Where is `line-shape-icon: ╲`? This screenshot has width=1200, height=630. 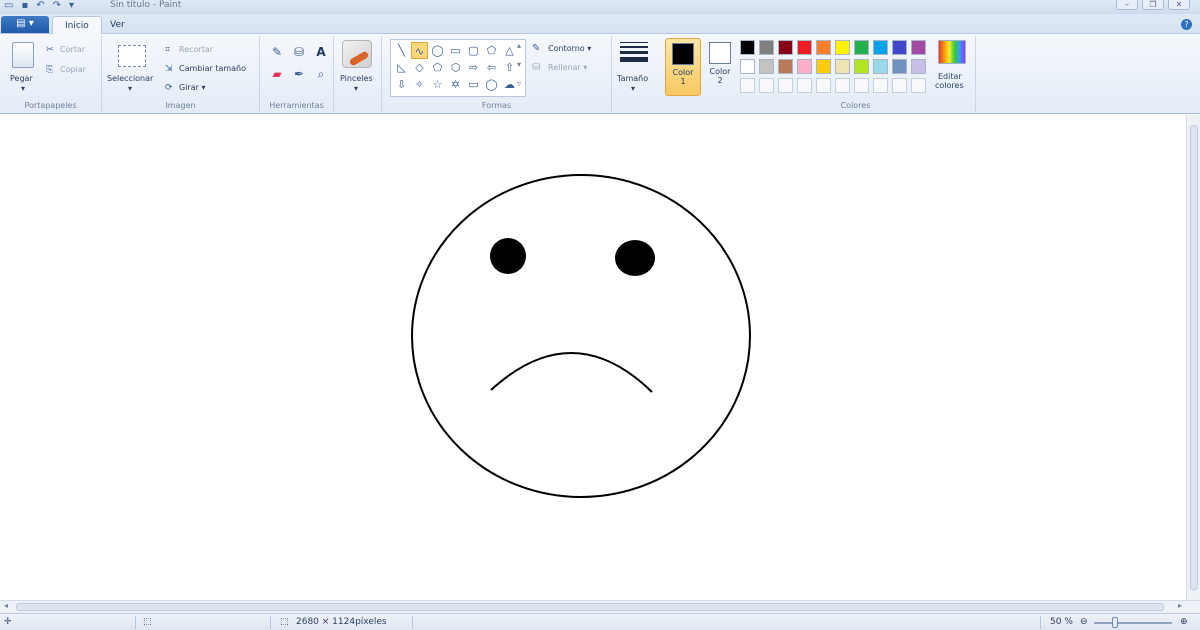
line-shape-icon: ╲ is located at coordinates (401, 50).